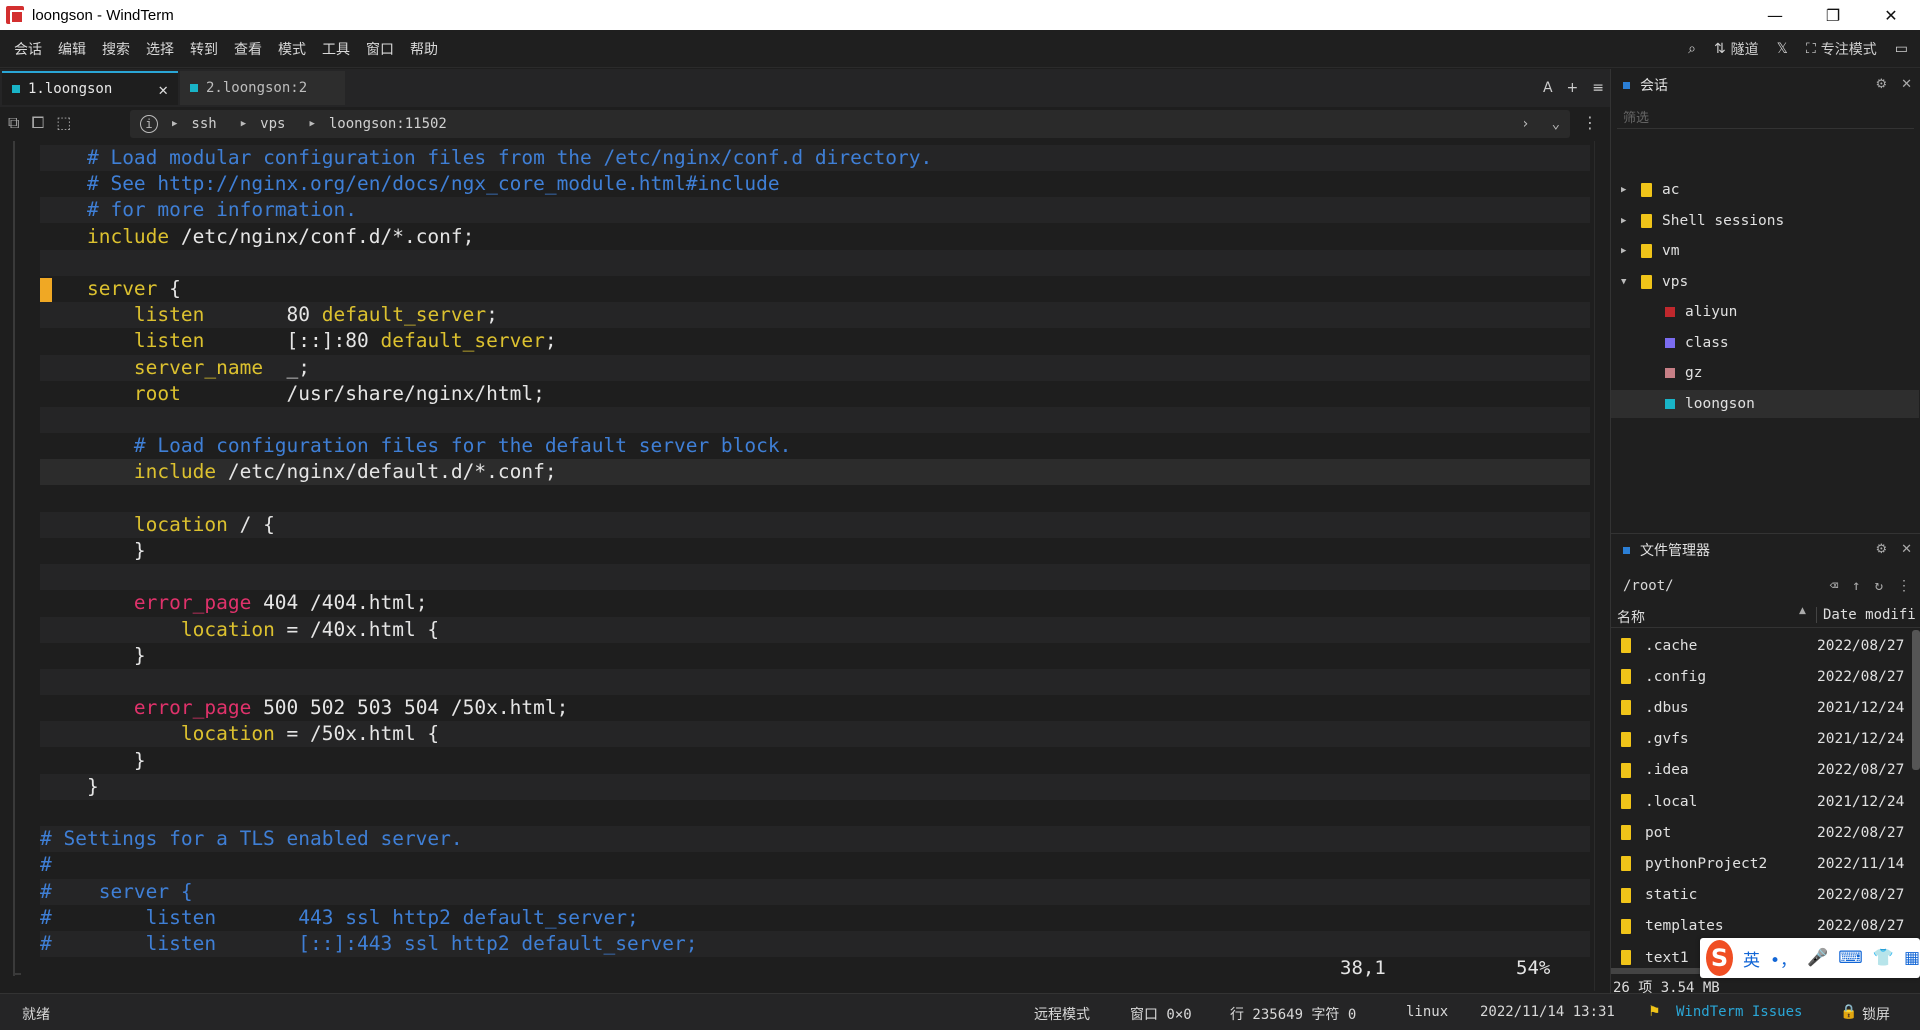  I want to click on copy-session-icon: ⬚, so click(63, 123).